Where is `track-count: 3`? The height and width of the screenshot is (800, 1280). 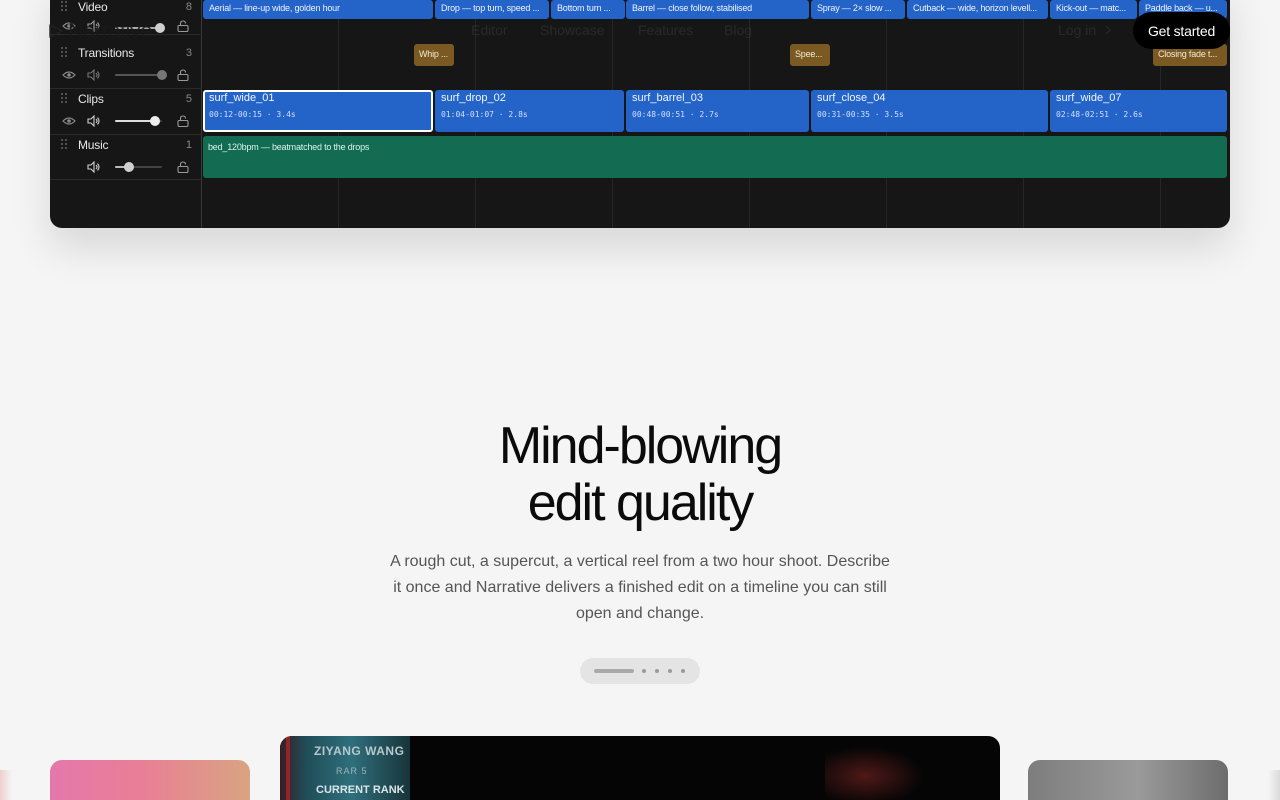
track-count: 3 is located at coordinates (188, 53).